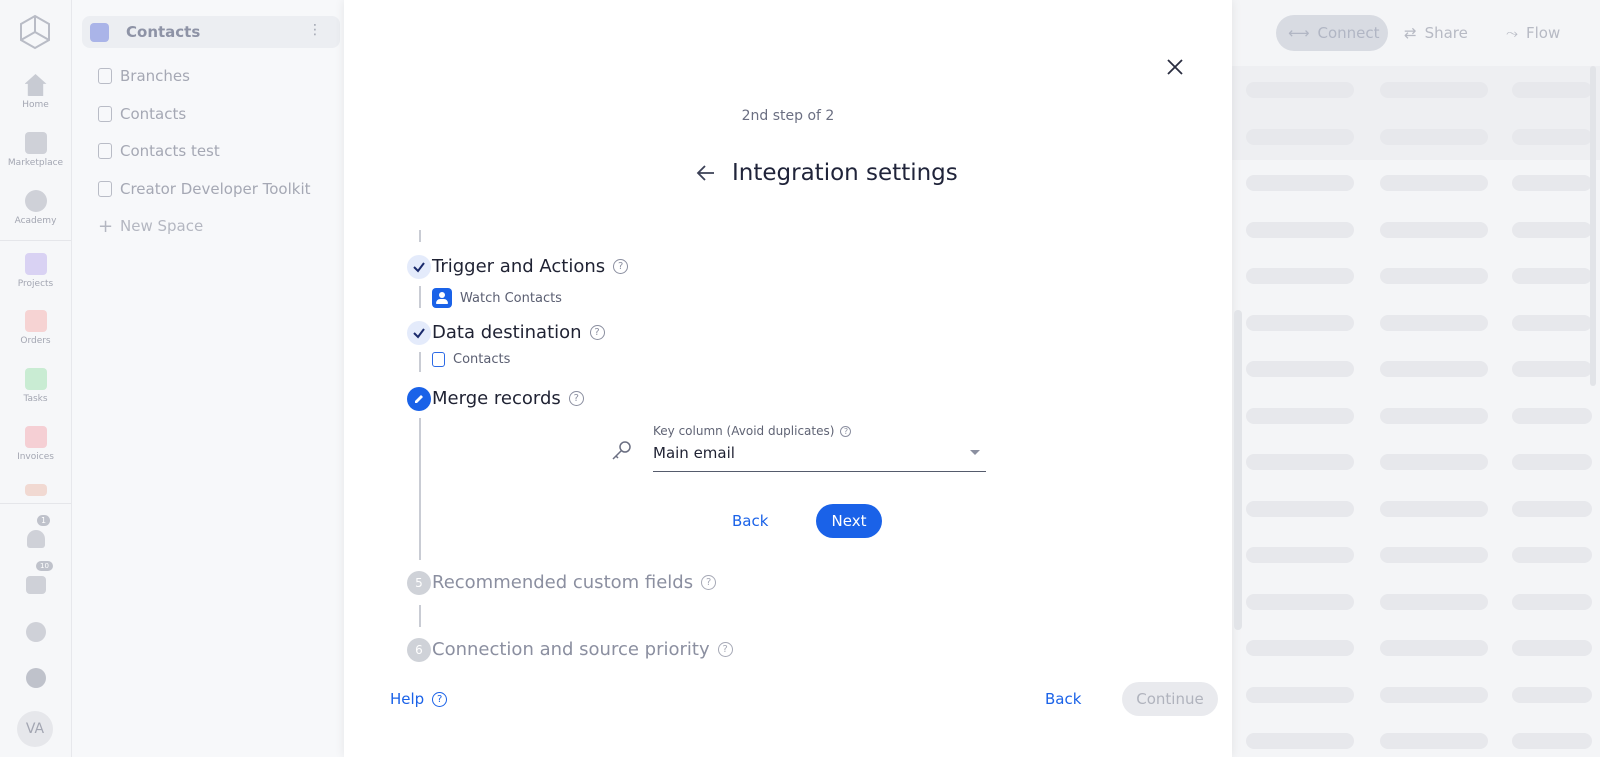  What do you see at coordinates (35, 328) in the screenshot?
I see `rail-orders: Orders` at bounding box center [35, 328].